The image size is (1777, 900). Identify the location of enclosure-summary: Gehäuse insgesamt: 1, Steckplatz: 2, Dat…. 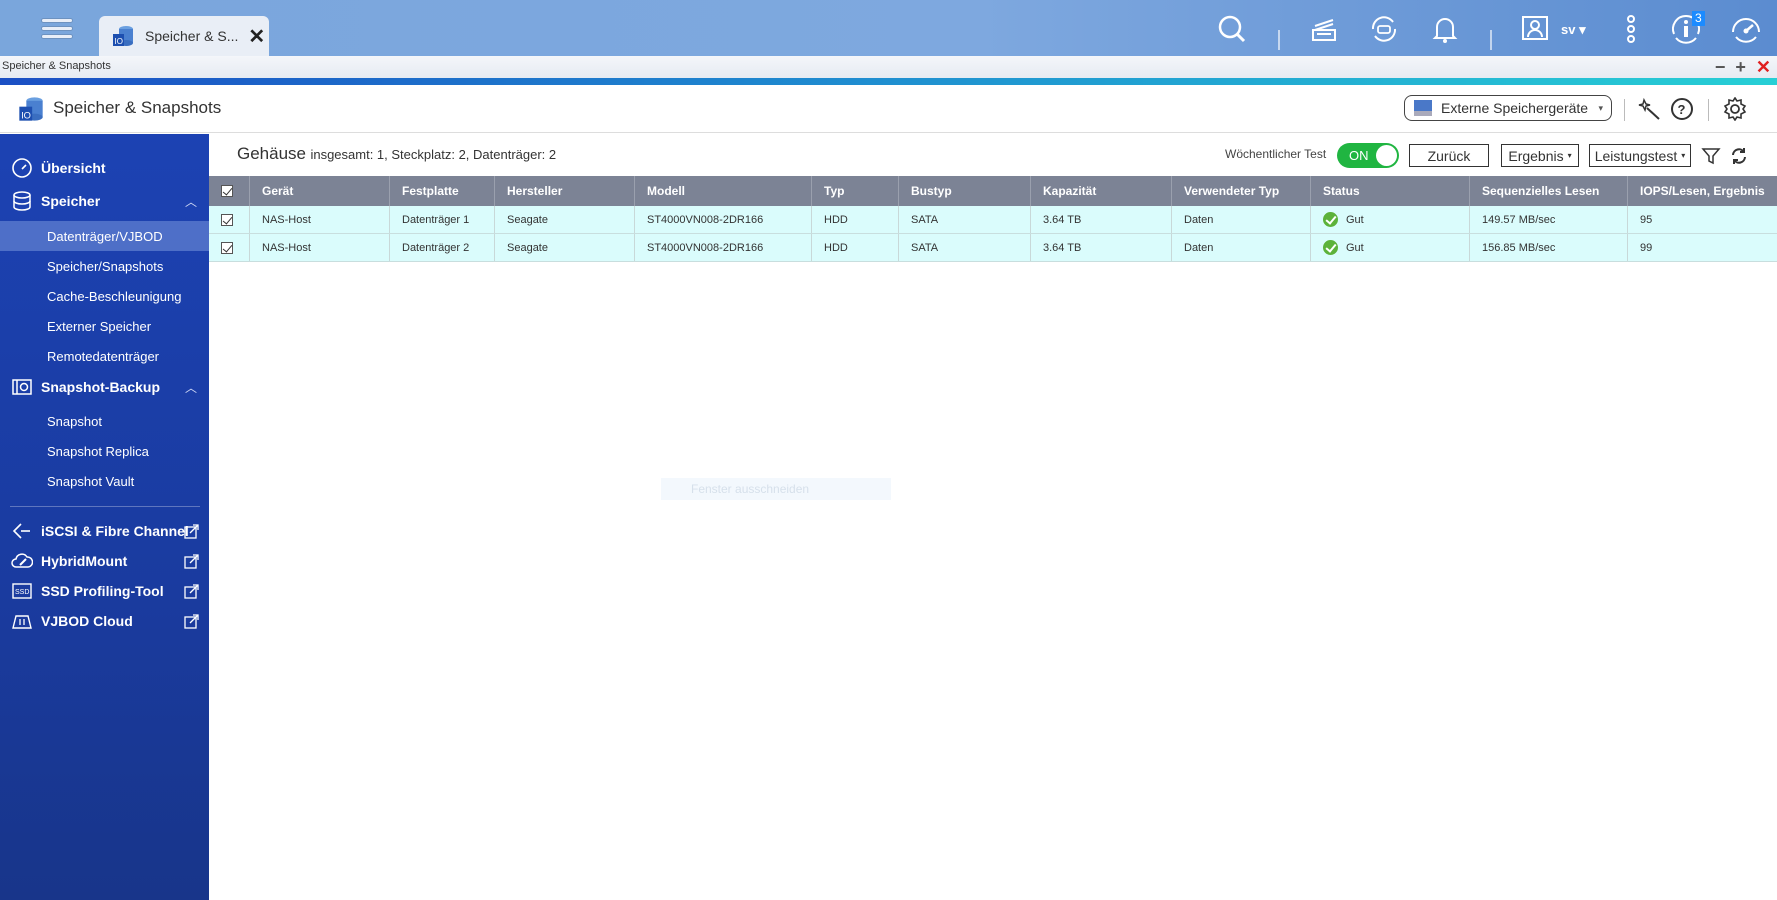
(396, 154).